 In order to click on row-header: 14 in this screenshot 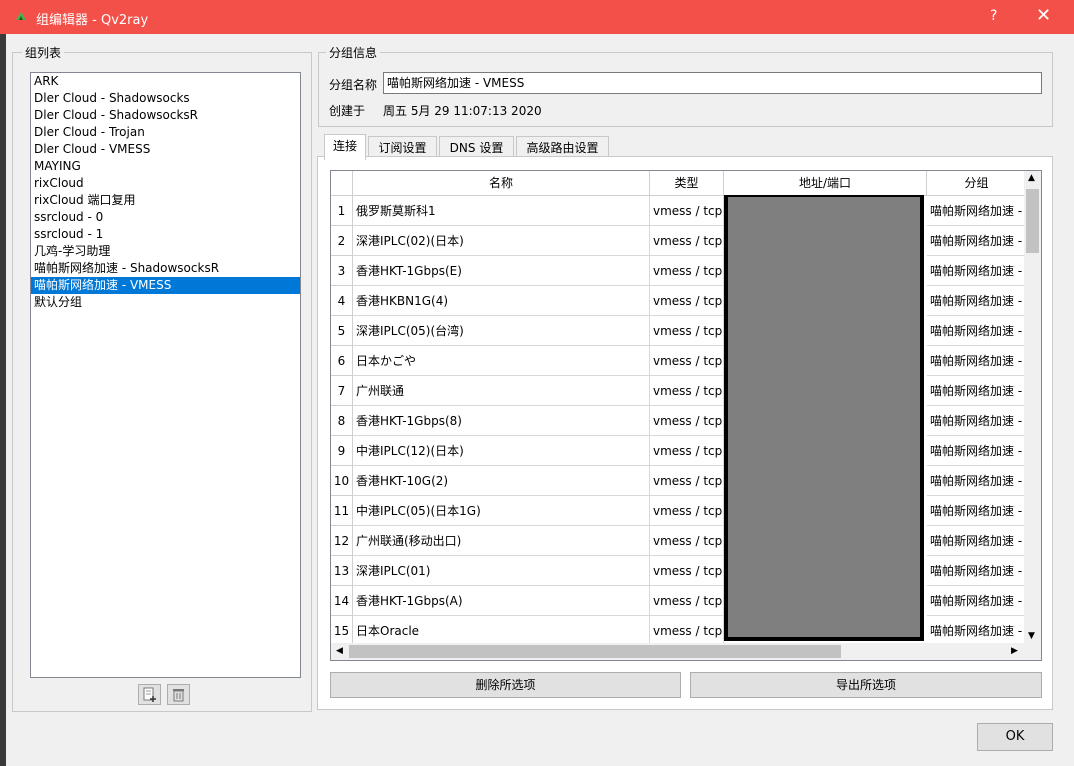, I will do `click(342, 601)`.